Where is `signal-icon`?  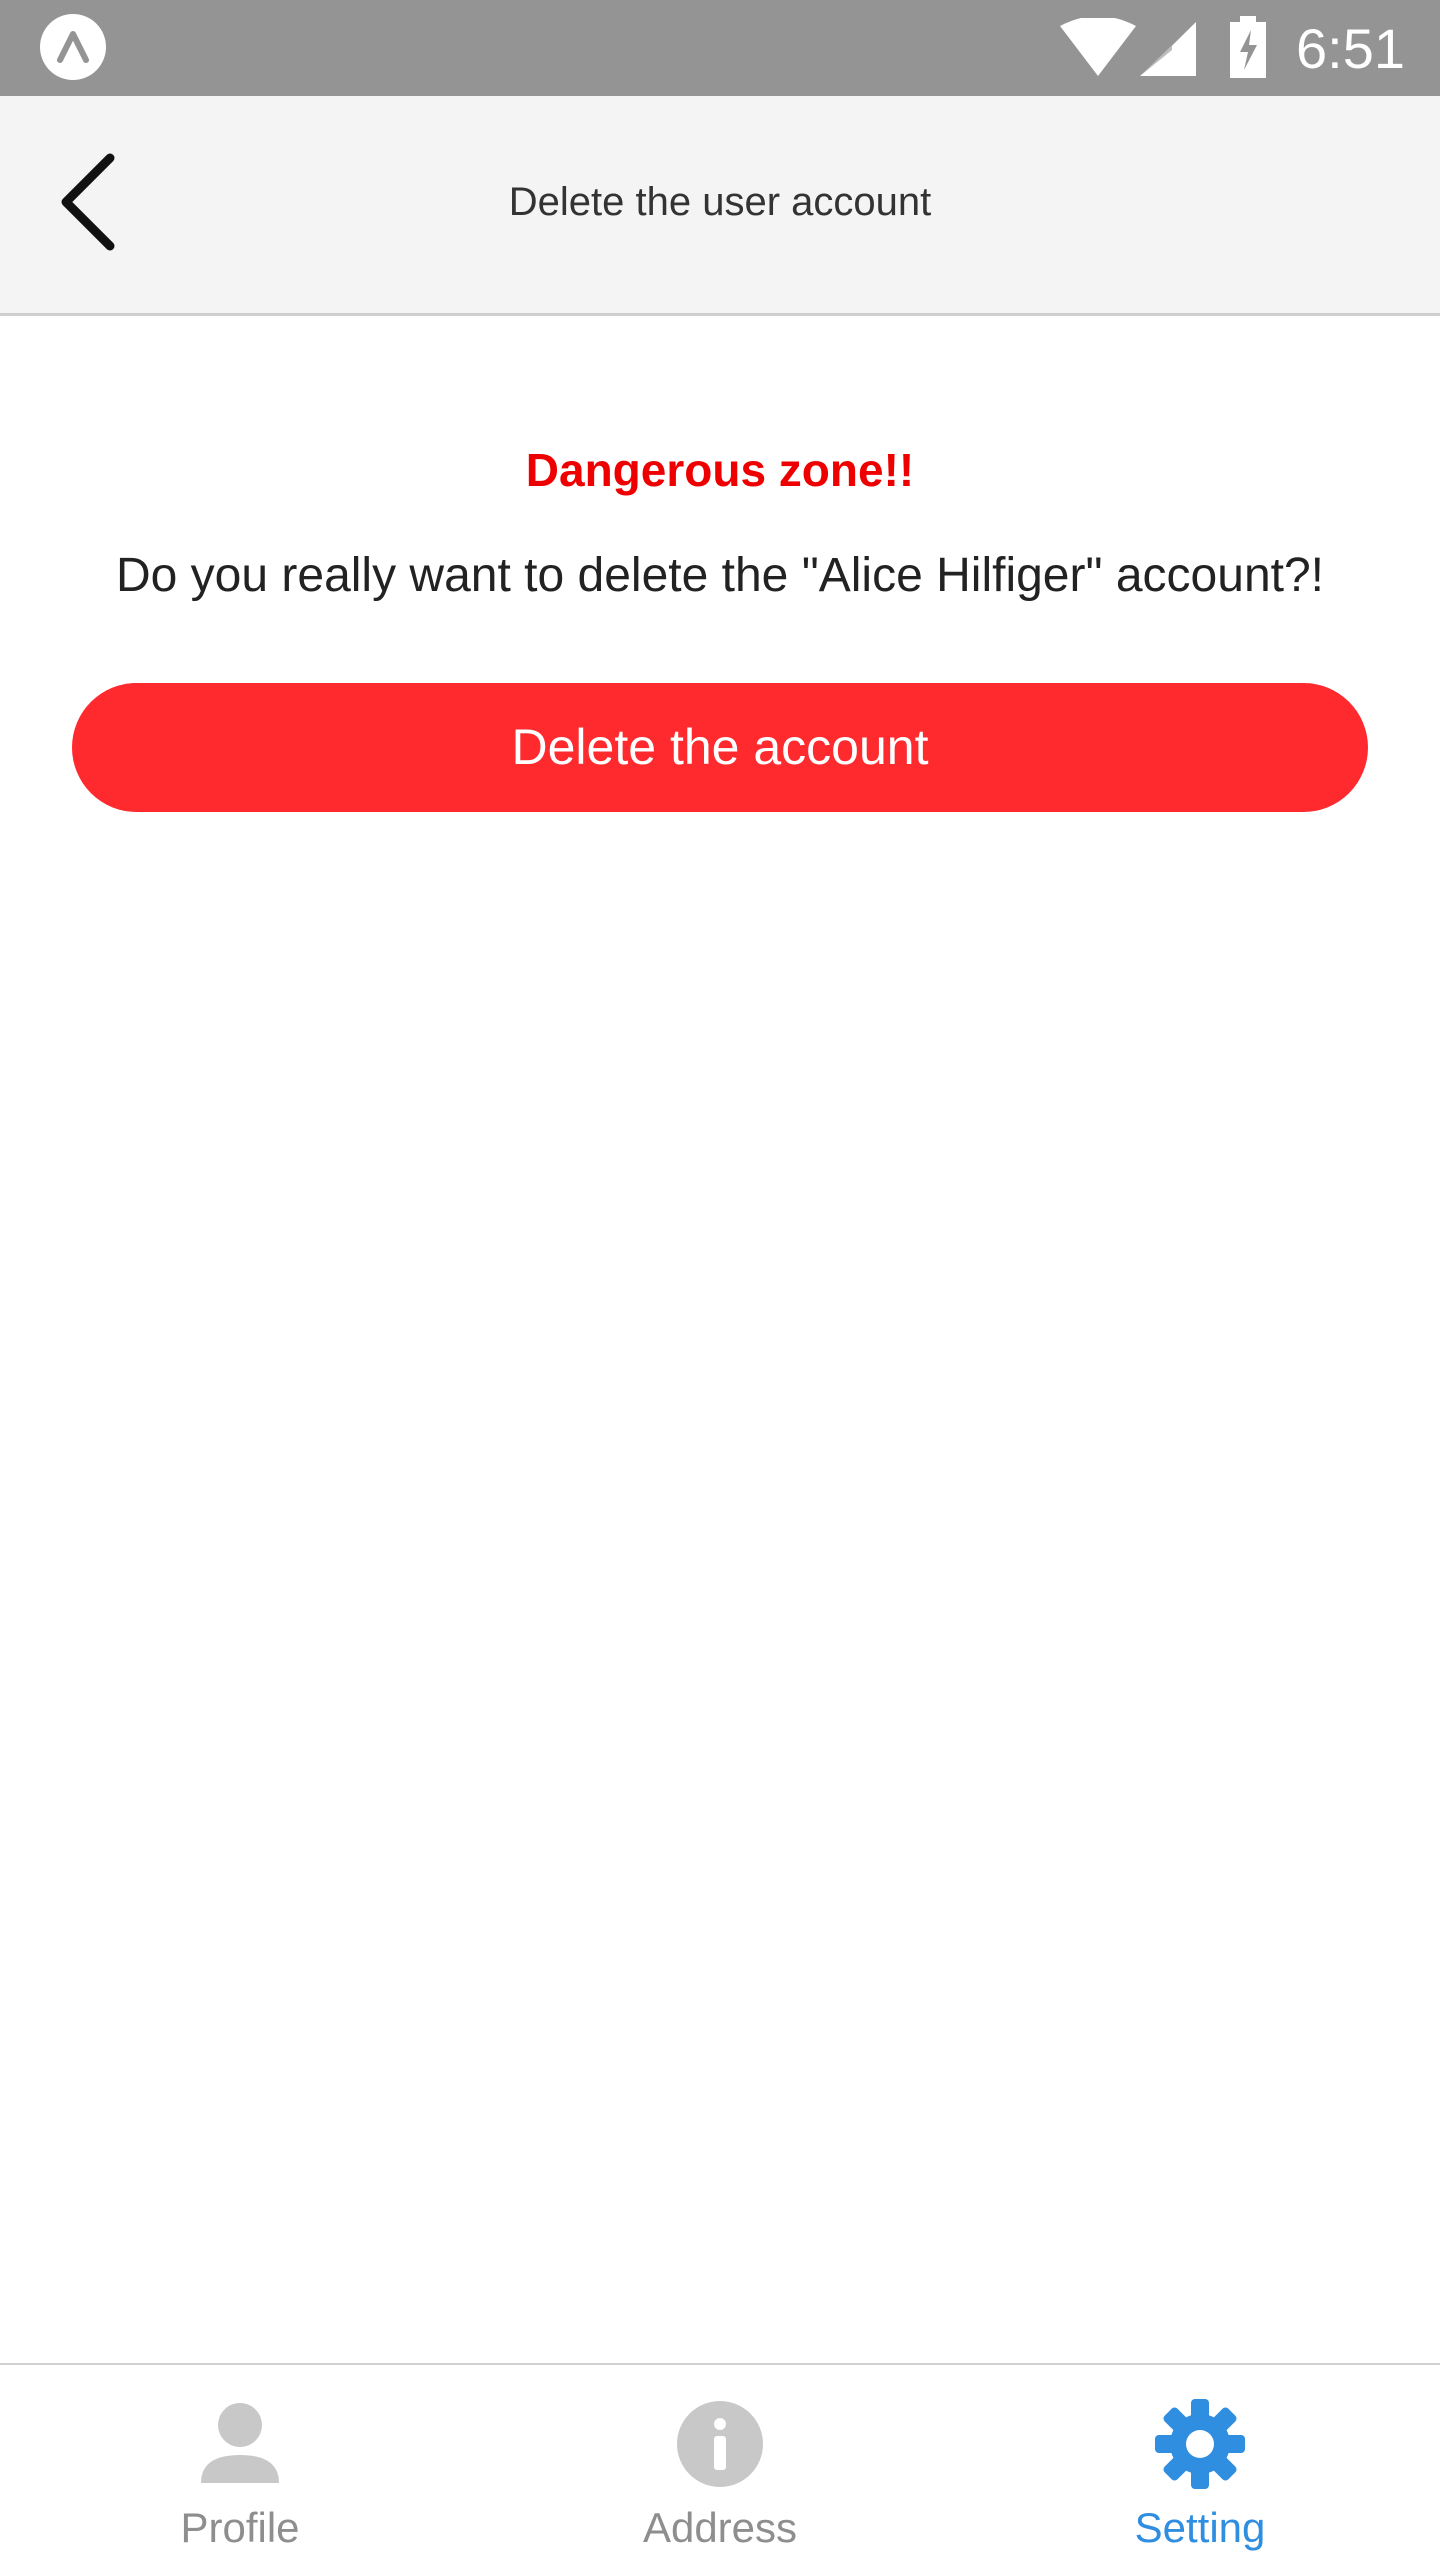
signal-icon is located at coordinates (1168, 49).